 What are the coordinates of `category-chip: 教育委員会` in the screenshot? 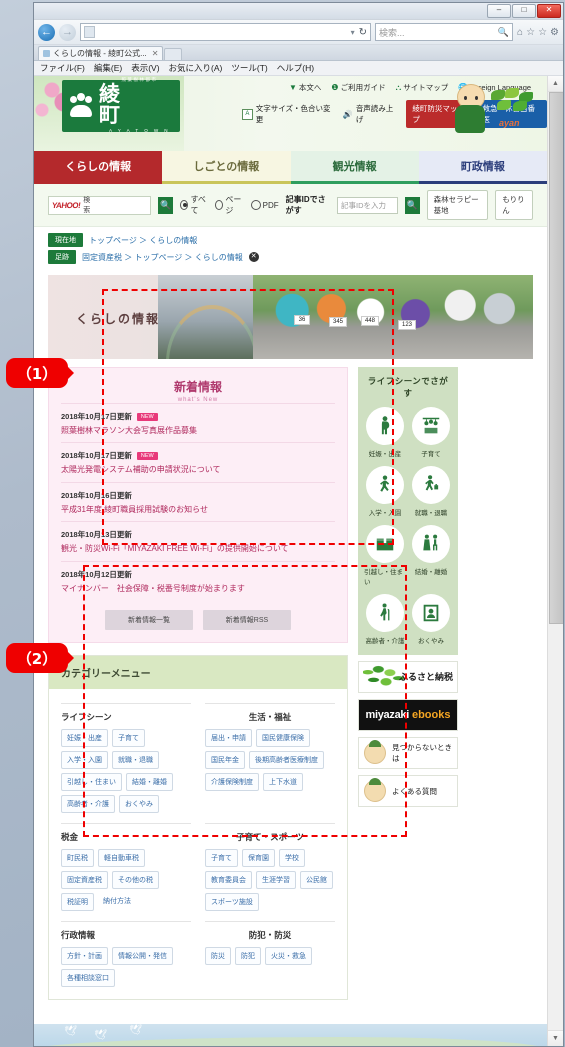 It's located at (228, 879).